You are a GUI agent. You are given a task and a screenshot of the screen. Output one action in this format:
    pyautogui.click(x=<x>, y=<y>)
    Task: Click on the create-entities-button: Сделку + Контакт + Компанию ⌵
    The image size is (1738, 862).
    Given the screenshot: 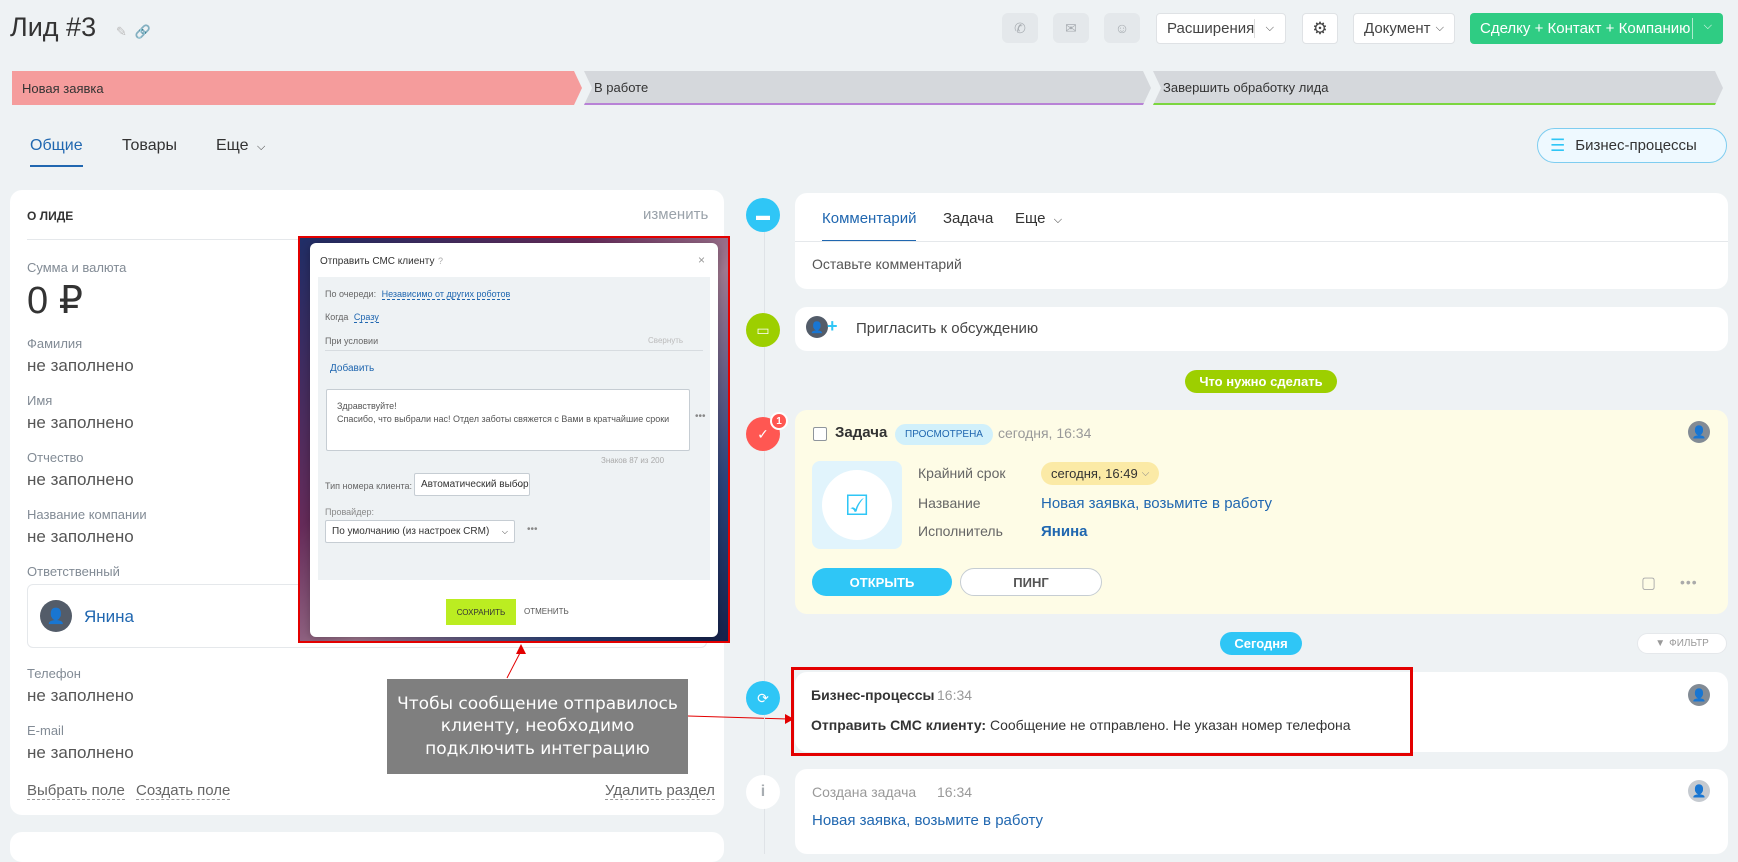 What is the action you would take?
    pyautogui.click(x=1596, y=28)
    